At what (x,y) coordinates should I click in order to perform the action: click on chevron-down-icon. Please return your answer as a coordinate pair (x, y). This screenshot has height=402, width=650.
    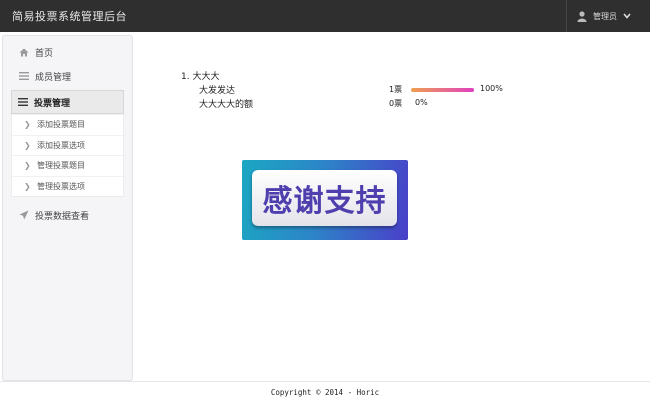
    Looking at the image, I should click on (627, 16).